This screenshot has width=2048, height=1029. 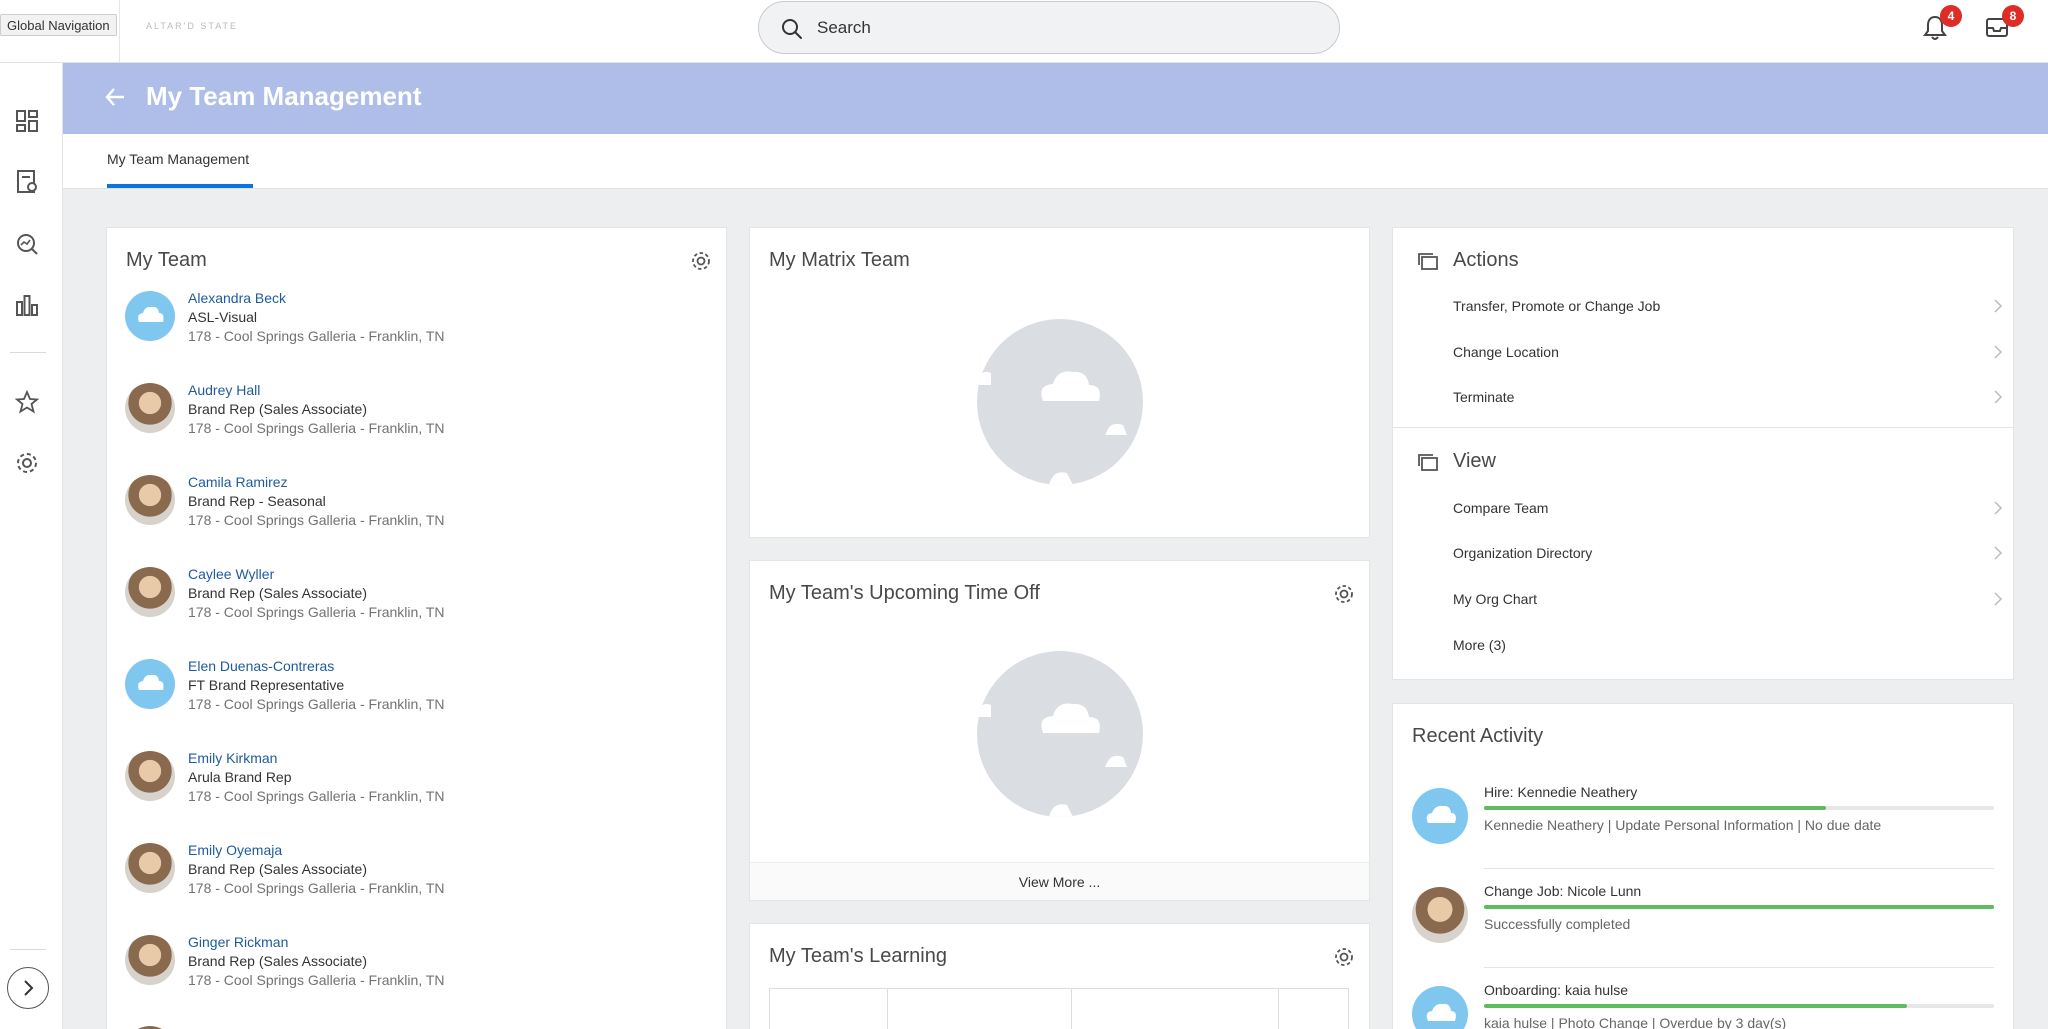 I want to click on inbox-button: 8, so click(x=2004, y=24).